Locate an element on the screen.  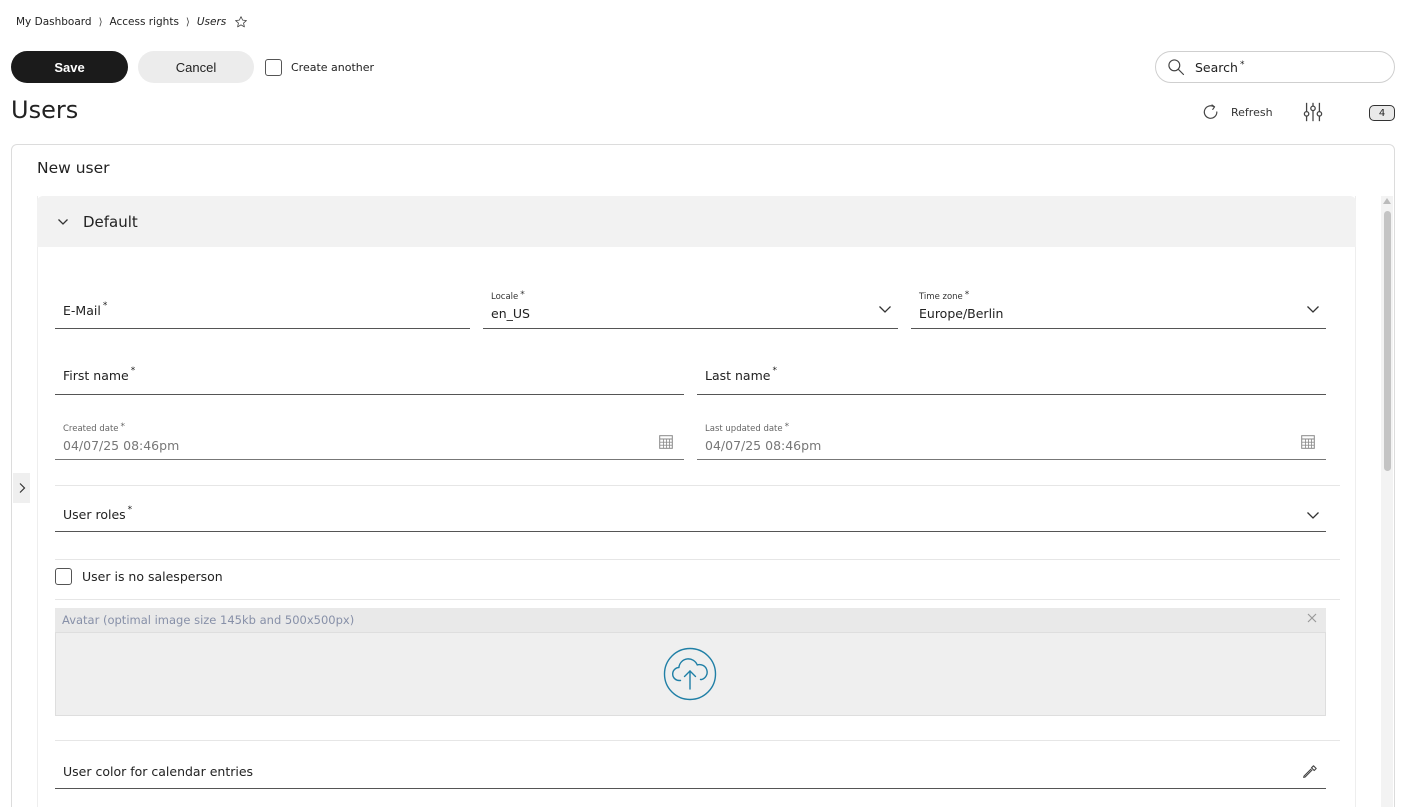
created-date-value: 04/07/25 08:46pm is located at coordinates (121, 445).